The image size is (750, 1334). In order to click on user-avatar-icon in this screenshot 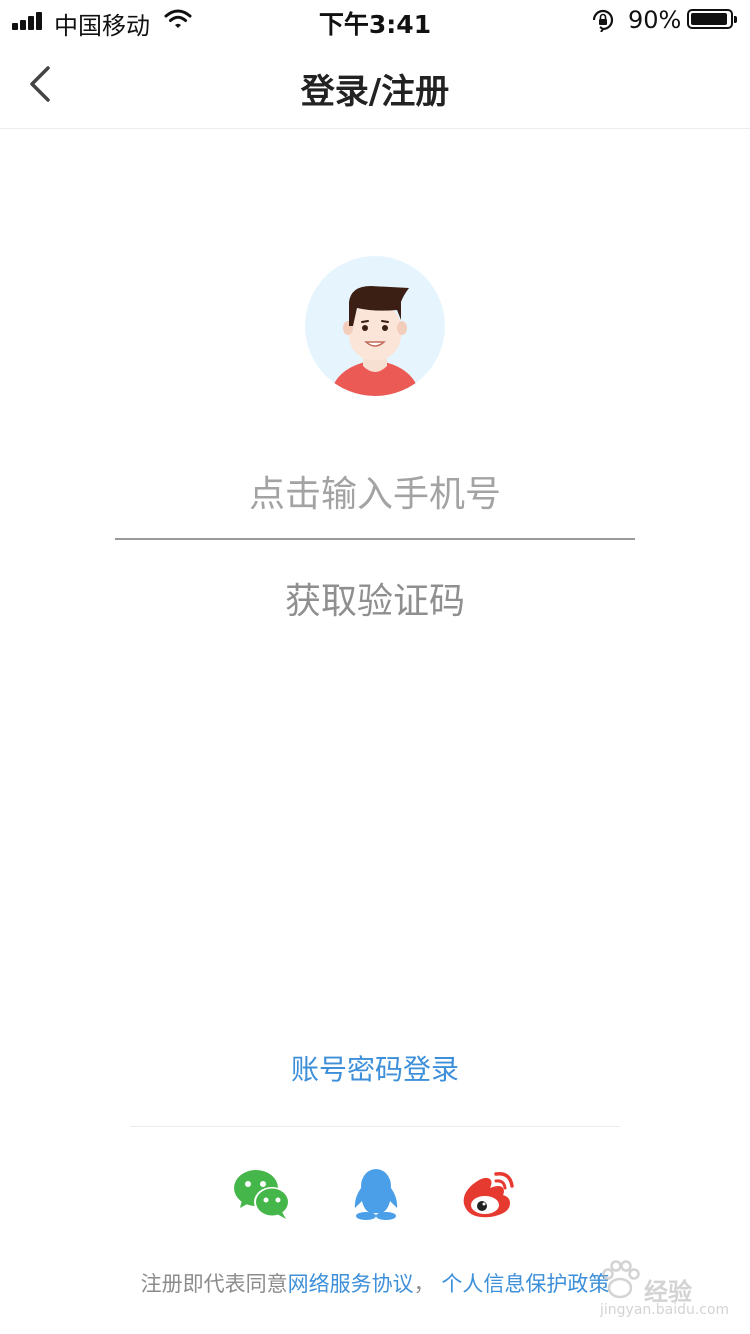, I will do `click(375, 326)`.